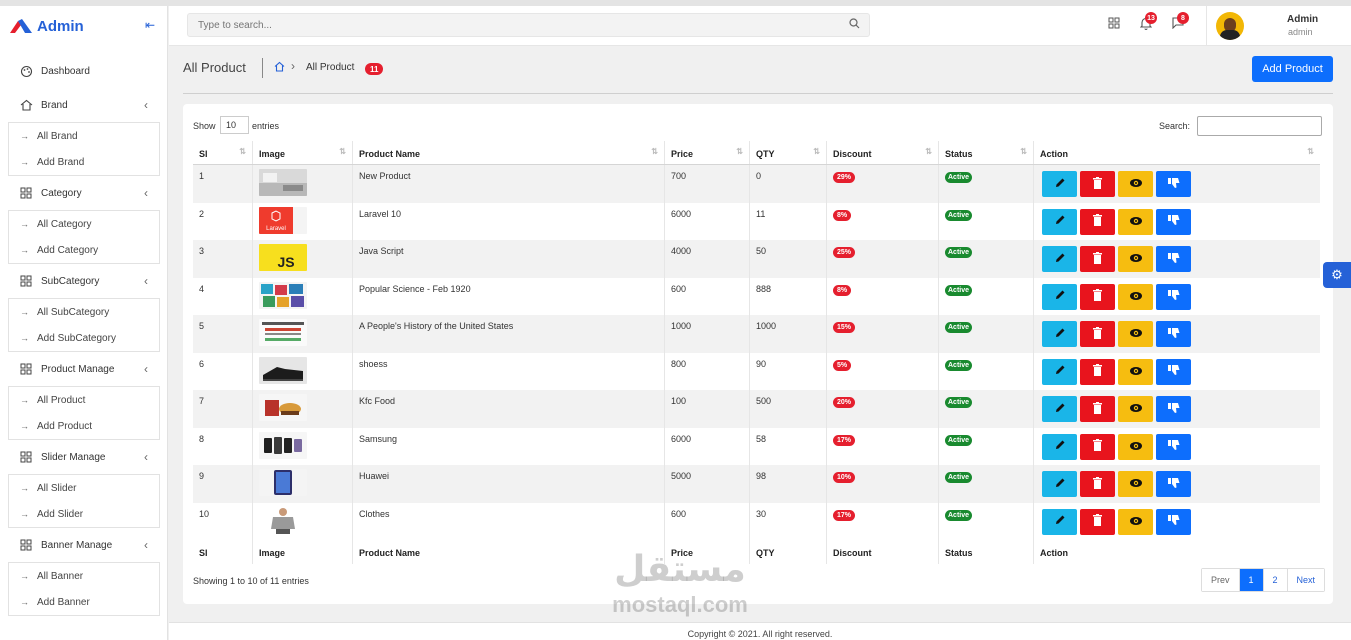  Describe the element at coordinates (1259, 126) in the screenshot. I see `table-search-input` at that location.